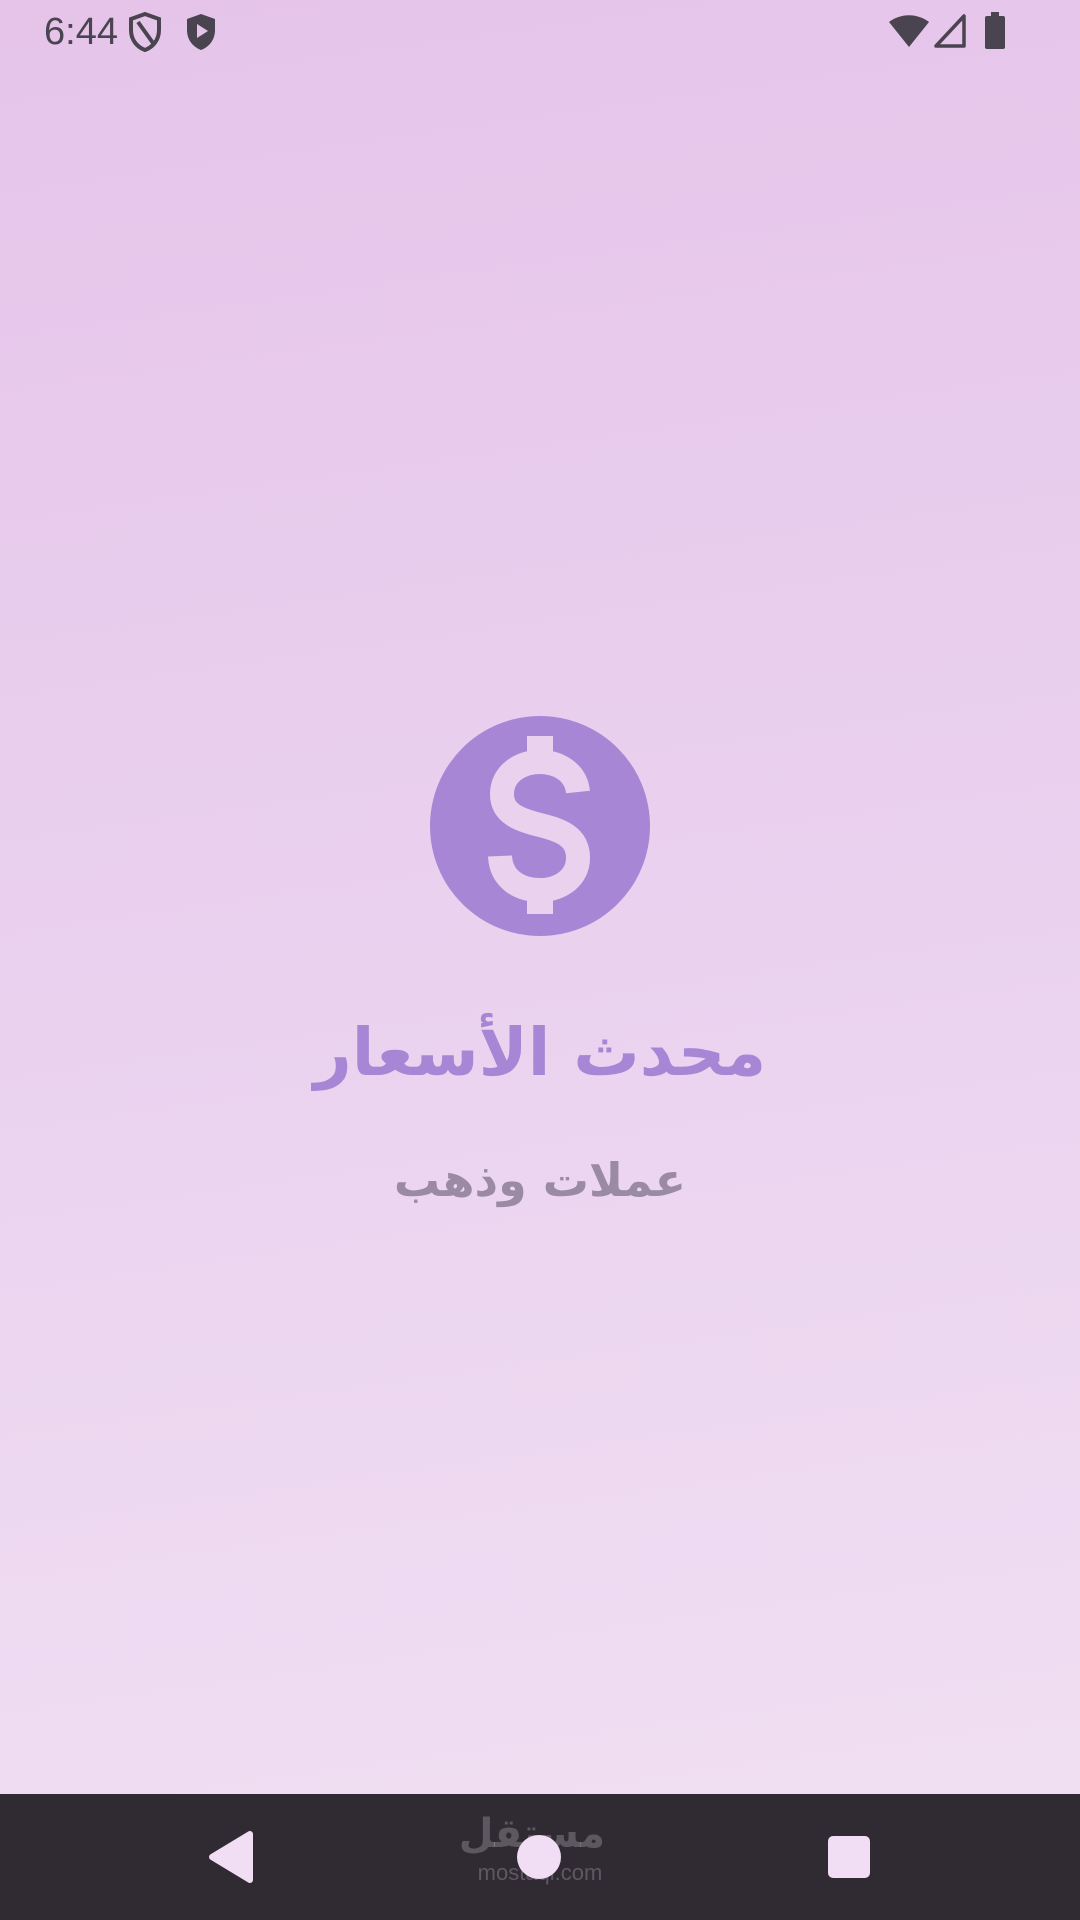  I want to click on home-icon, so click(539, 1857).